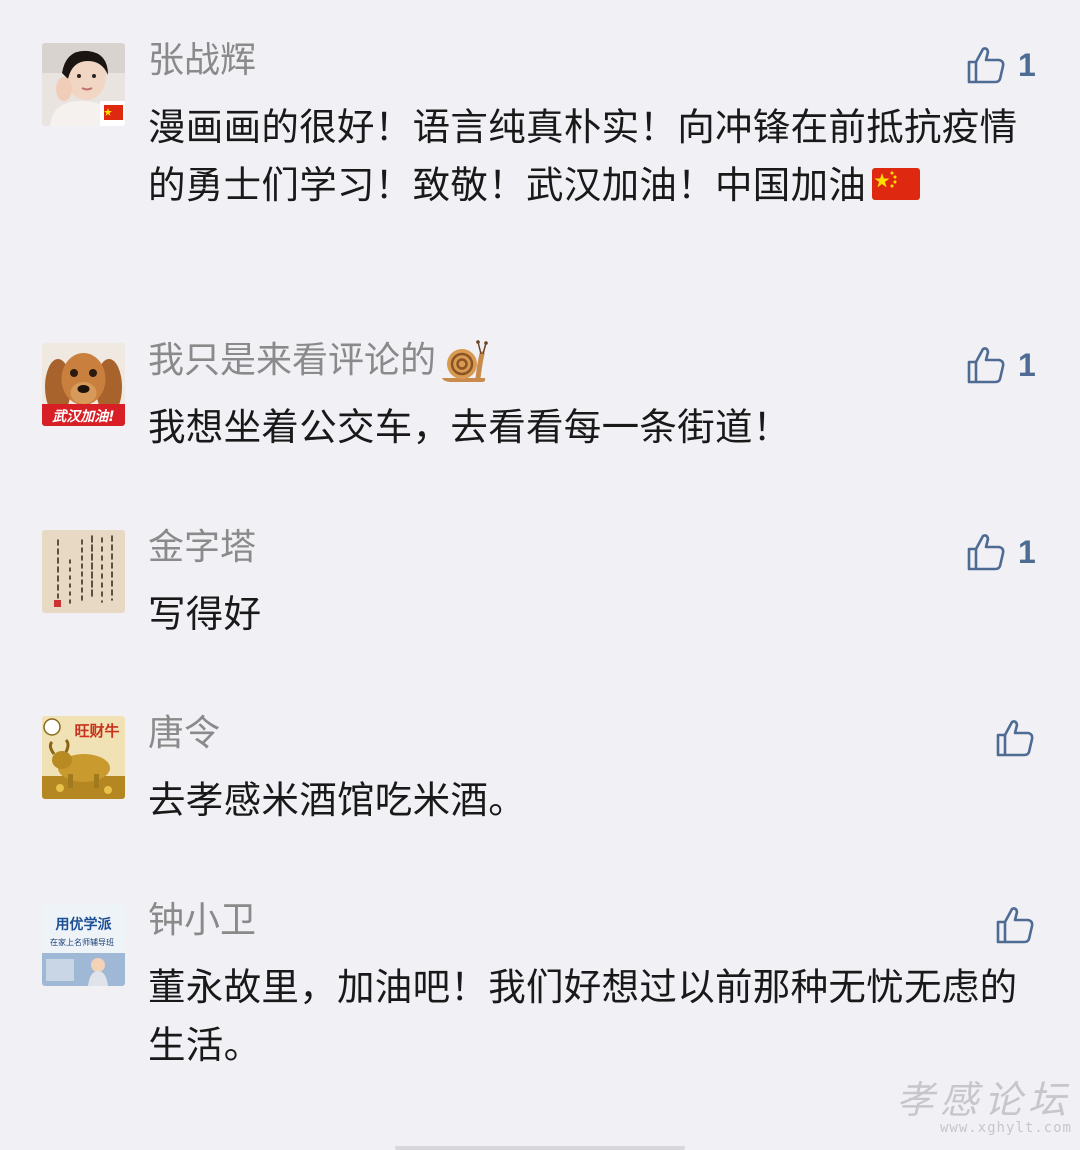  I want to click on avatar-sublabel: 在家上名师辅导班, so click(82, 942).